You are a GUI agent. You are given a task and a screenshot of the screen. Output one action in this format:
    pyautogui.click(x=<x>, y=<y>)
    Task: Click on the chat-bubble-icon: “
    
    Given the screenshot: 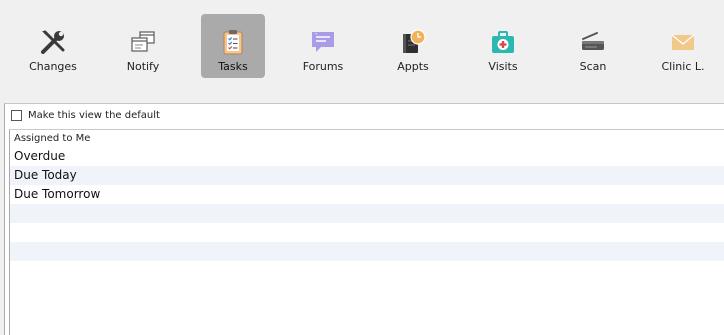 What is the action you would take?
    pyautogui.click(x=323, y=42)
    